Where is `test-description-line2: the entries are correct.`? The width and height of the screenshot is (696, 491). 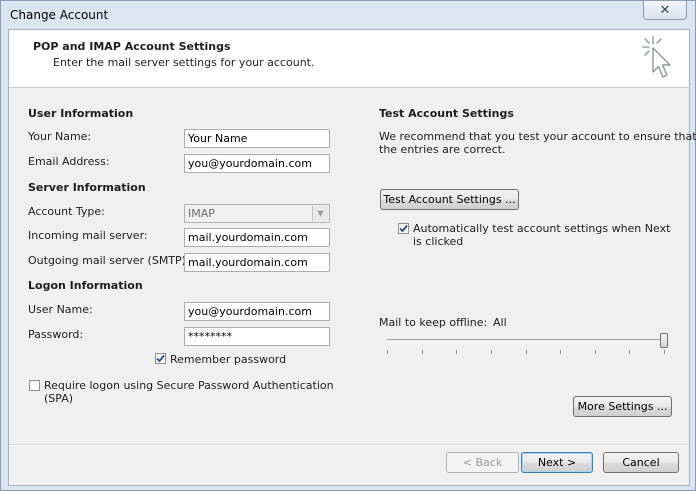
test-description-line2: the entries are correct. is located at coordinates (442, 149).